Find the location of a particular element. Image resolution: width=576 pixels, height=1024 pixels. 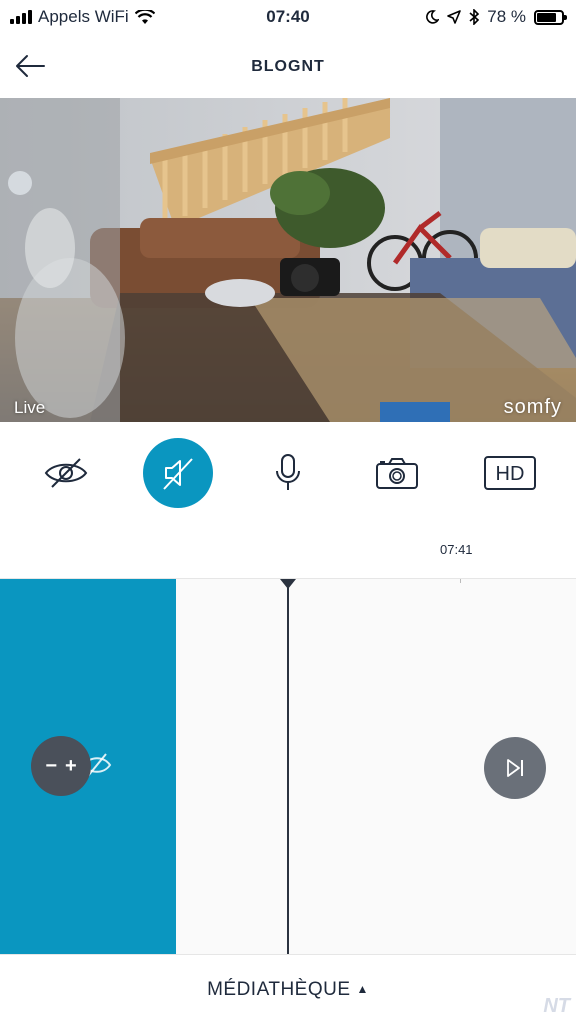

battery-icon is located at coordinates (550, 17).